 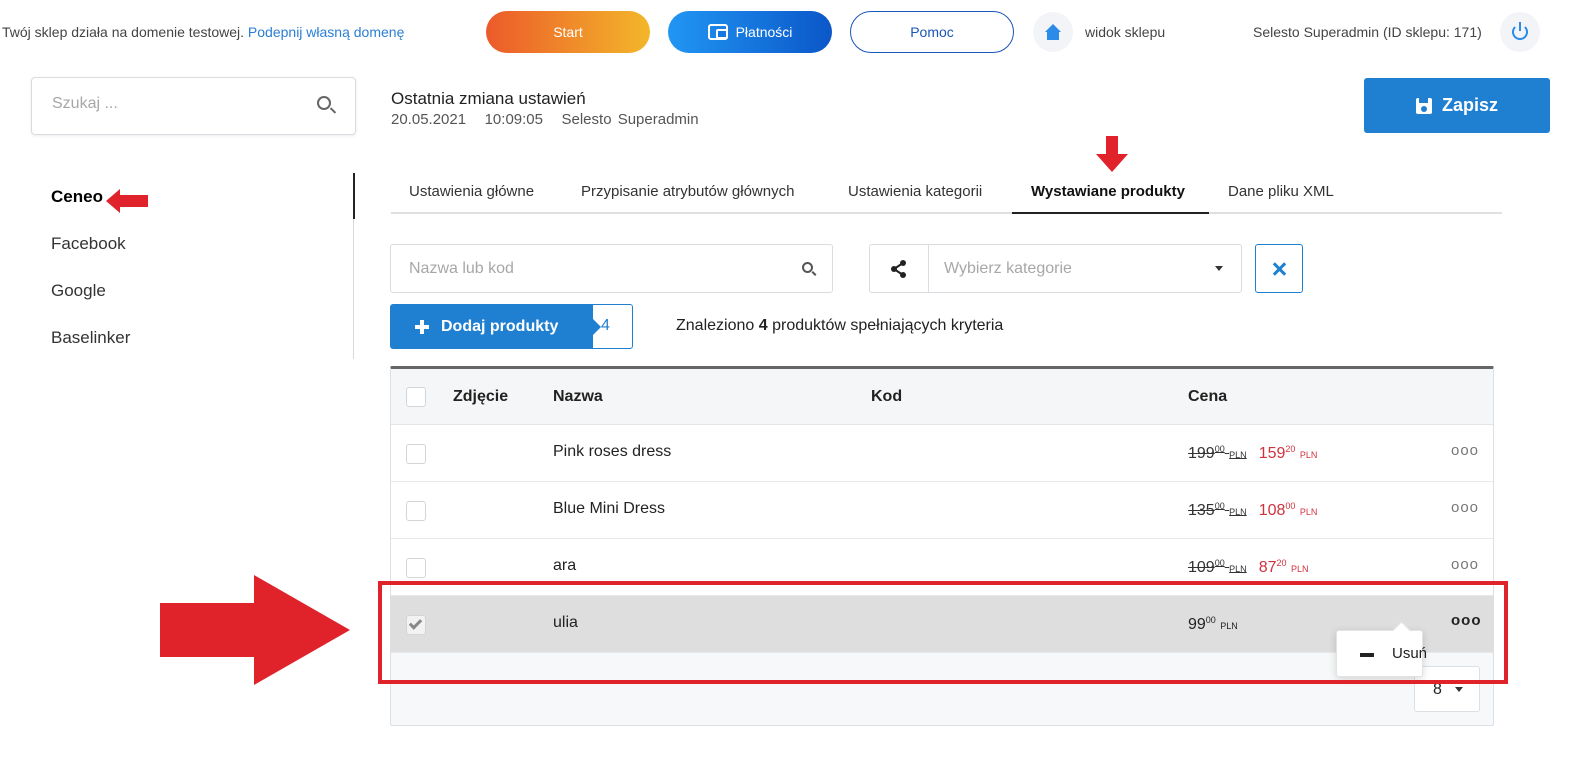 I want to click on power-icon, so click(x=1520, y=31).